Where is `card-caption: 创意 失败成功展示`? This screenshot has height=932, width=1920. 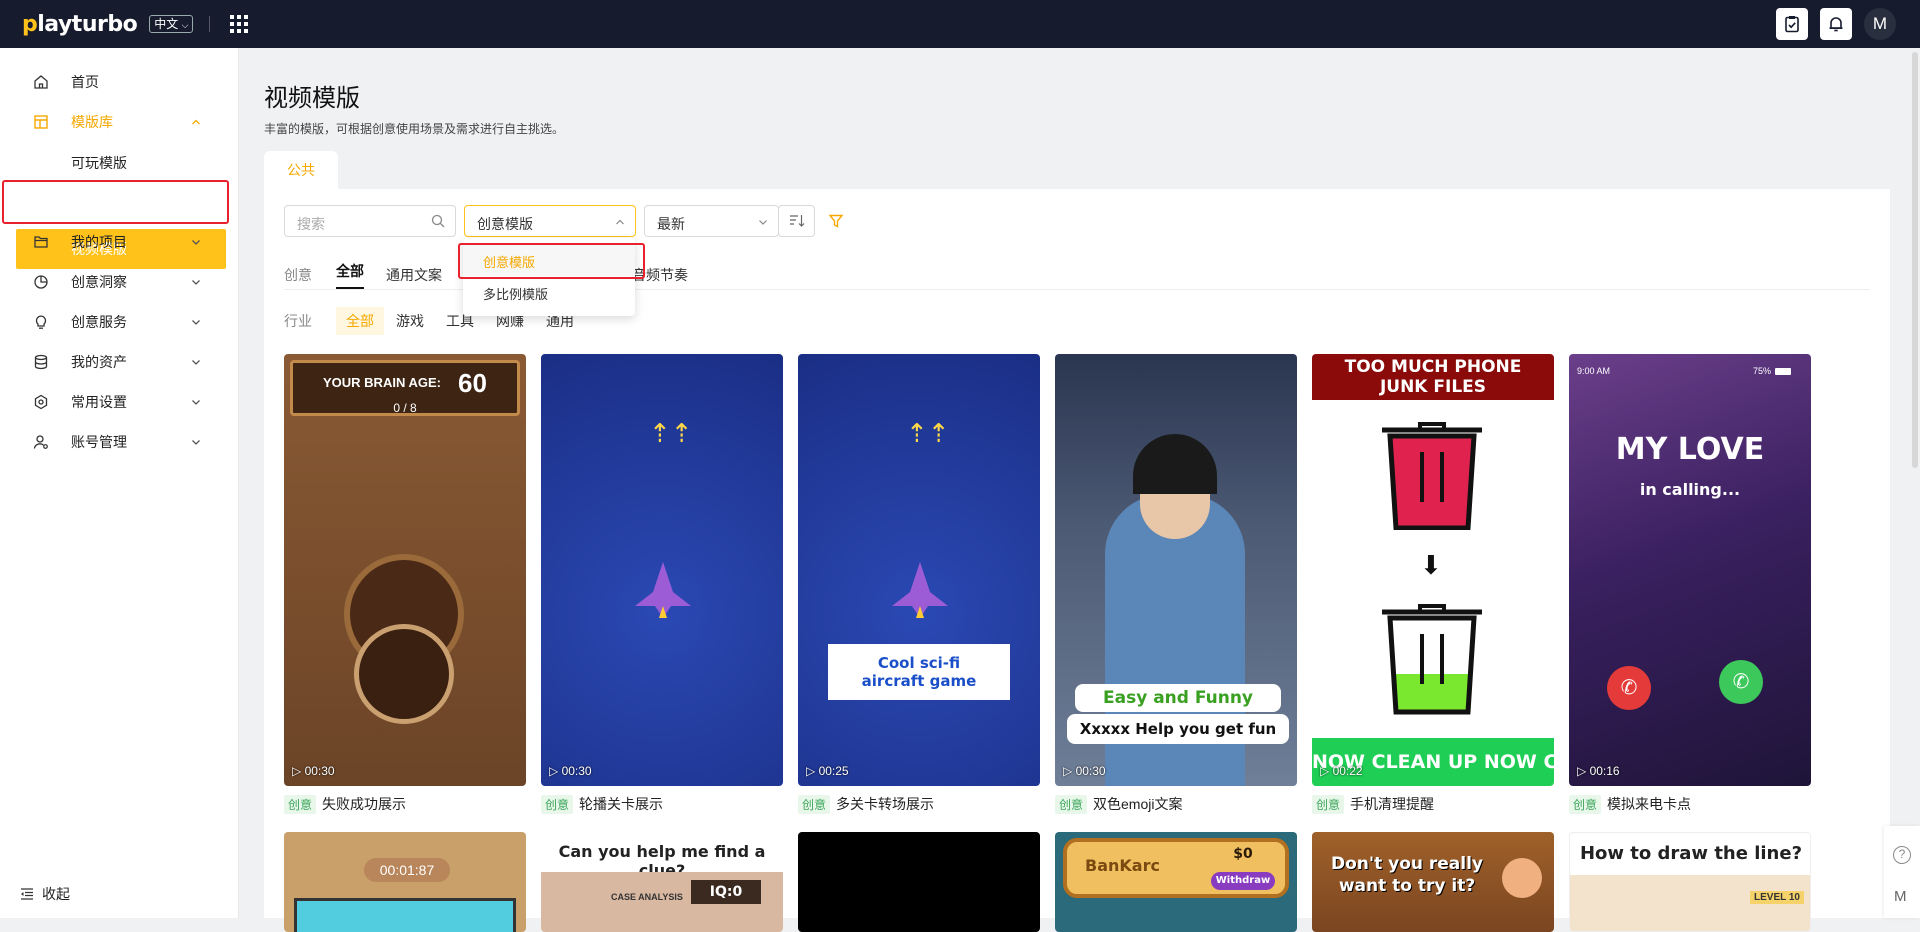 card-caption: 创意 失败成功展示 is located at coordinates (345, 804).